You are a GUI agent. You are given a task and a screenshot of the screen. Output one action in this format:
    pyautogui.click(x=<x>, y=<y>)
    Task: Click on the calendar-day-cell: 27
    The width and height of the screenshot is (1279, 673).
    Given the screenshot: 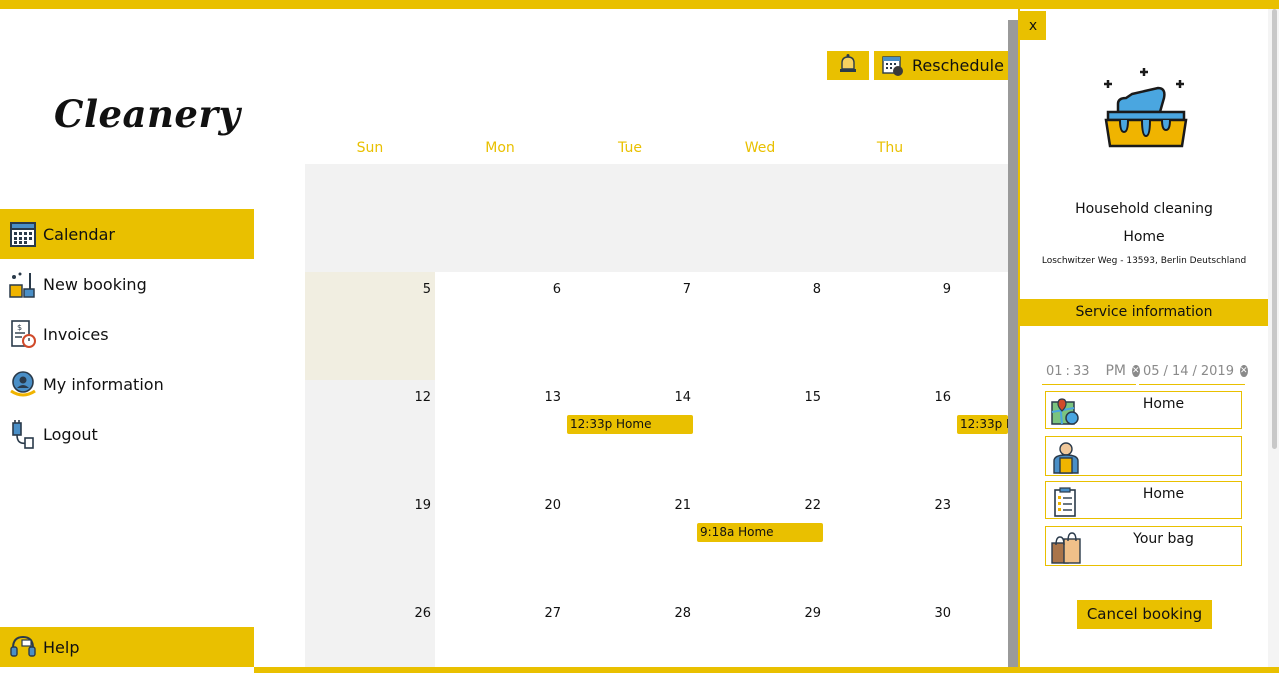 What is the action you would take?
    pyautogui.click(x=500, y=631)
    